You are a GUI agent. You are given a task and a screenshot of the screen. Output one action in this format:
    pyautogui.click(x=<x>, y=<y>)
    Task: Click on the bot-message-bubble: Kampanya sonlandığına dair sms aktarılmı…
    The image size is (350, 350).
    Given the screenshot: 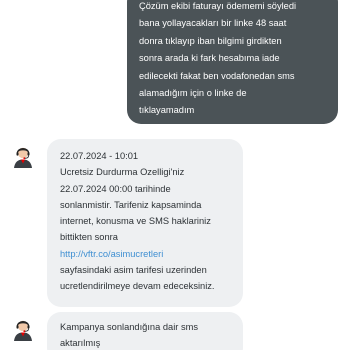 What is the action you would take?
    pyautogui.click(x=145, y=331)
    